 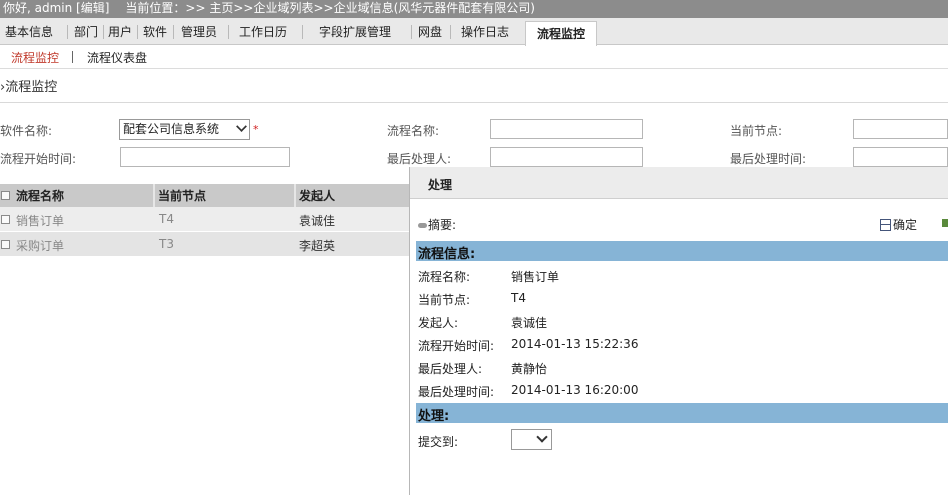 I want to click on cell-initiator: 李超英, so click(x=317, y=246).